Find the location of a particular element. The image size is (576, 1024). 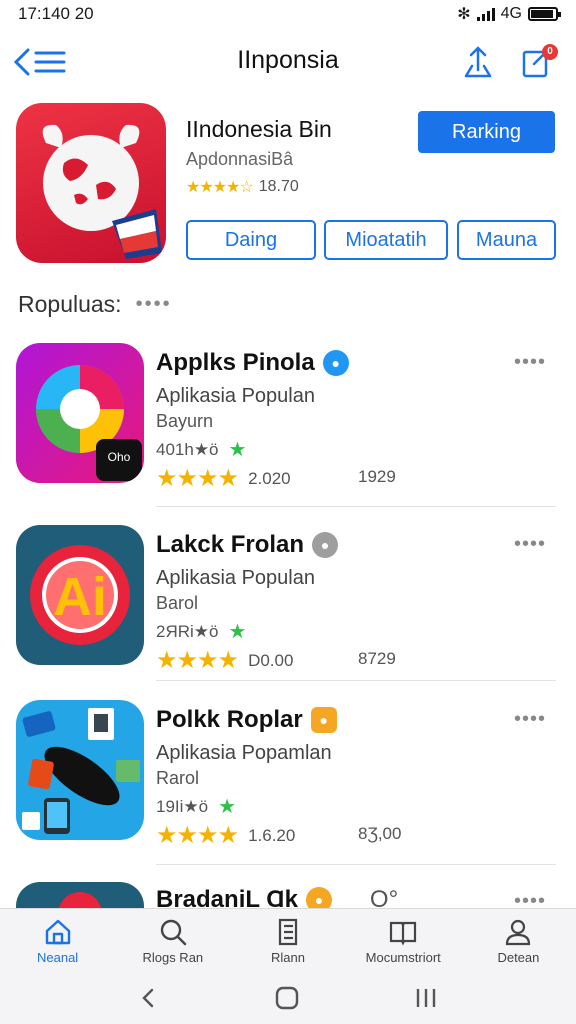

bluetooth-icon: ✻ is located at coordinates (464, 14).